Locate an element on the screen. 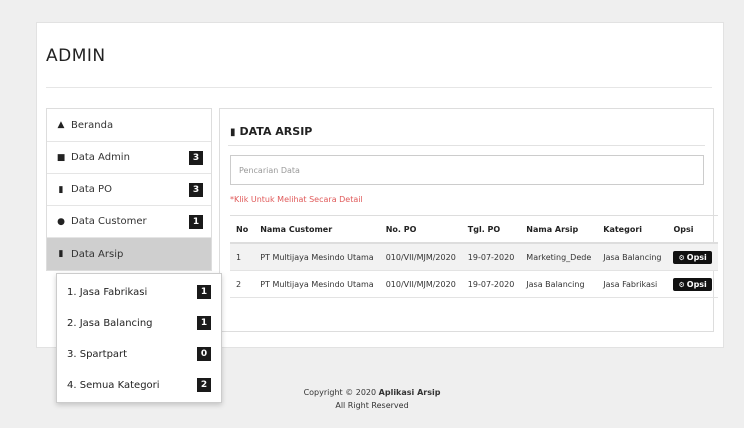 The image size is (744, 428). home-icon: ▲ is located at coordinates (61, 125).